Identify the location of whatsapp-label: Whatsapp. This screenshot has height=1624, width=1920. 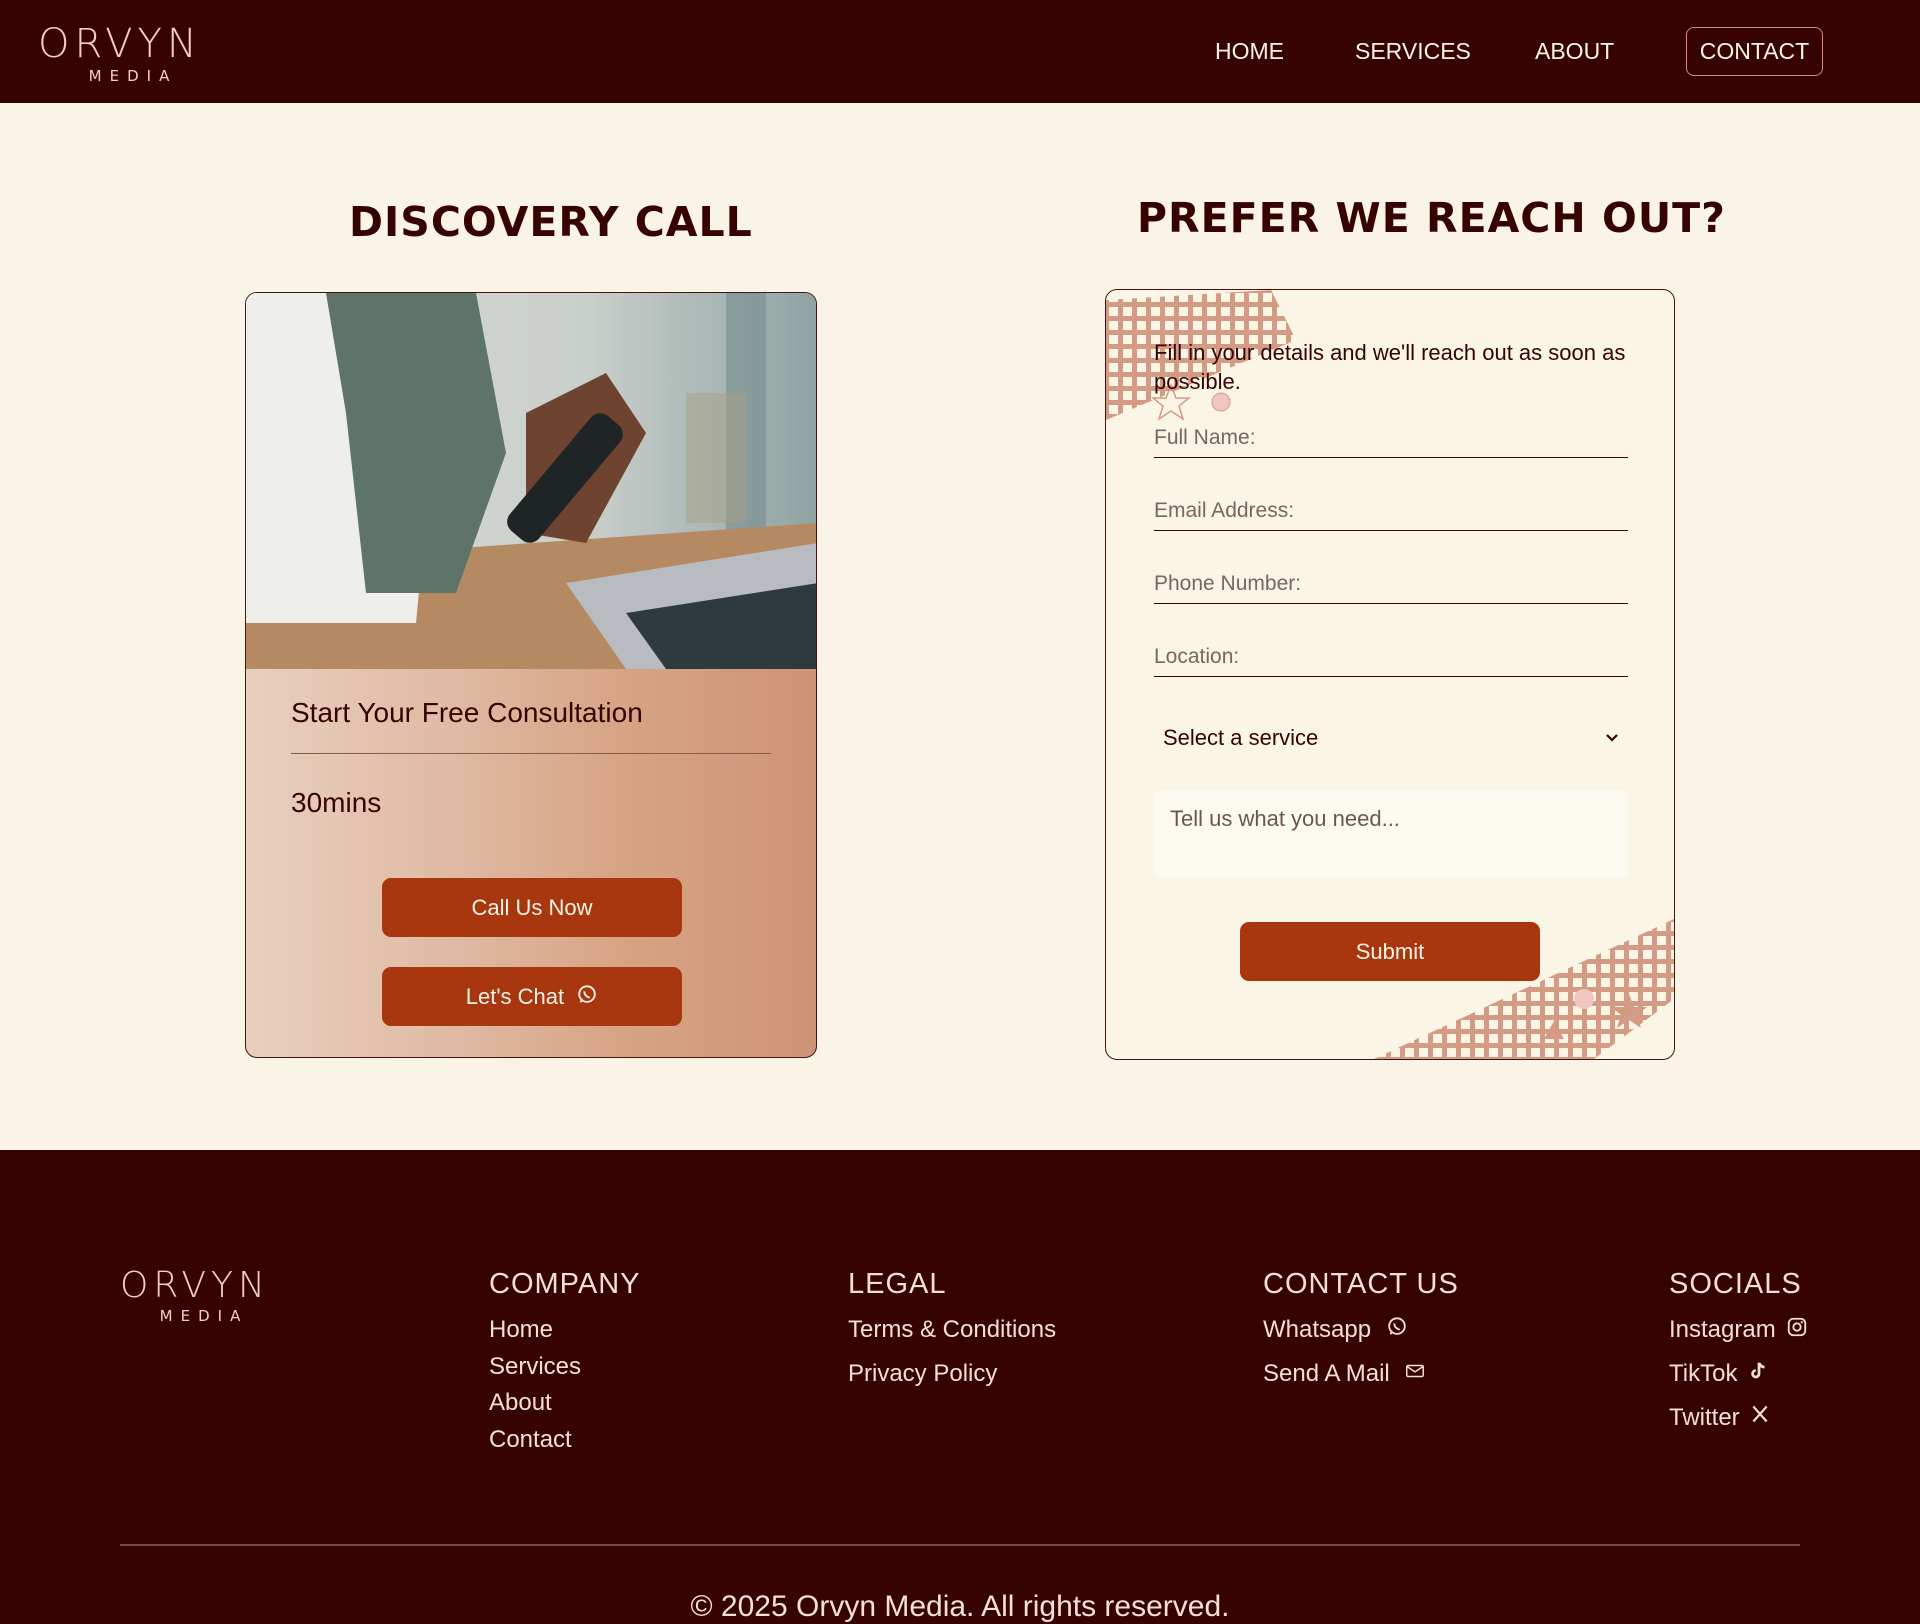
(1317, 1329).